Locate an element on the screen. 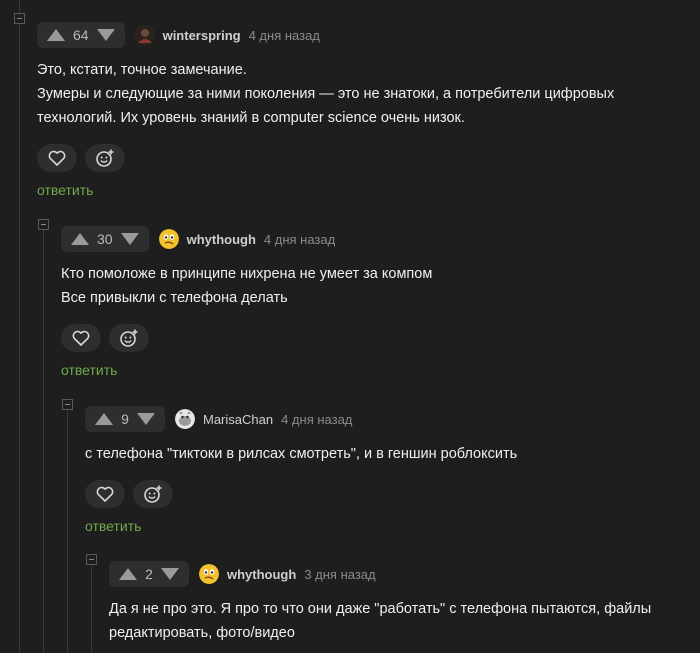 Image resolution: width=700 pixels, height=653 pixels. vote-count: 2 is located at coordinates (149, 574).